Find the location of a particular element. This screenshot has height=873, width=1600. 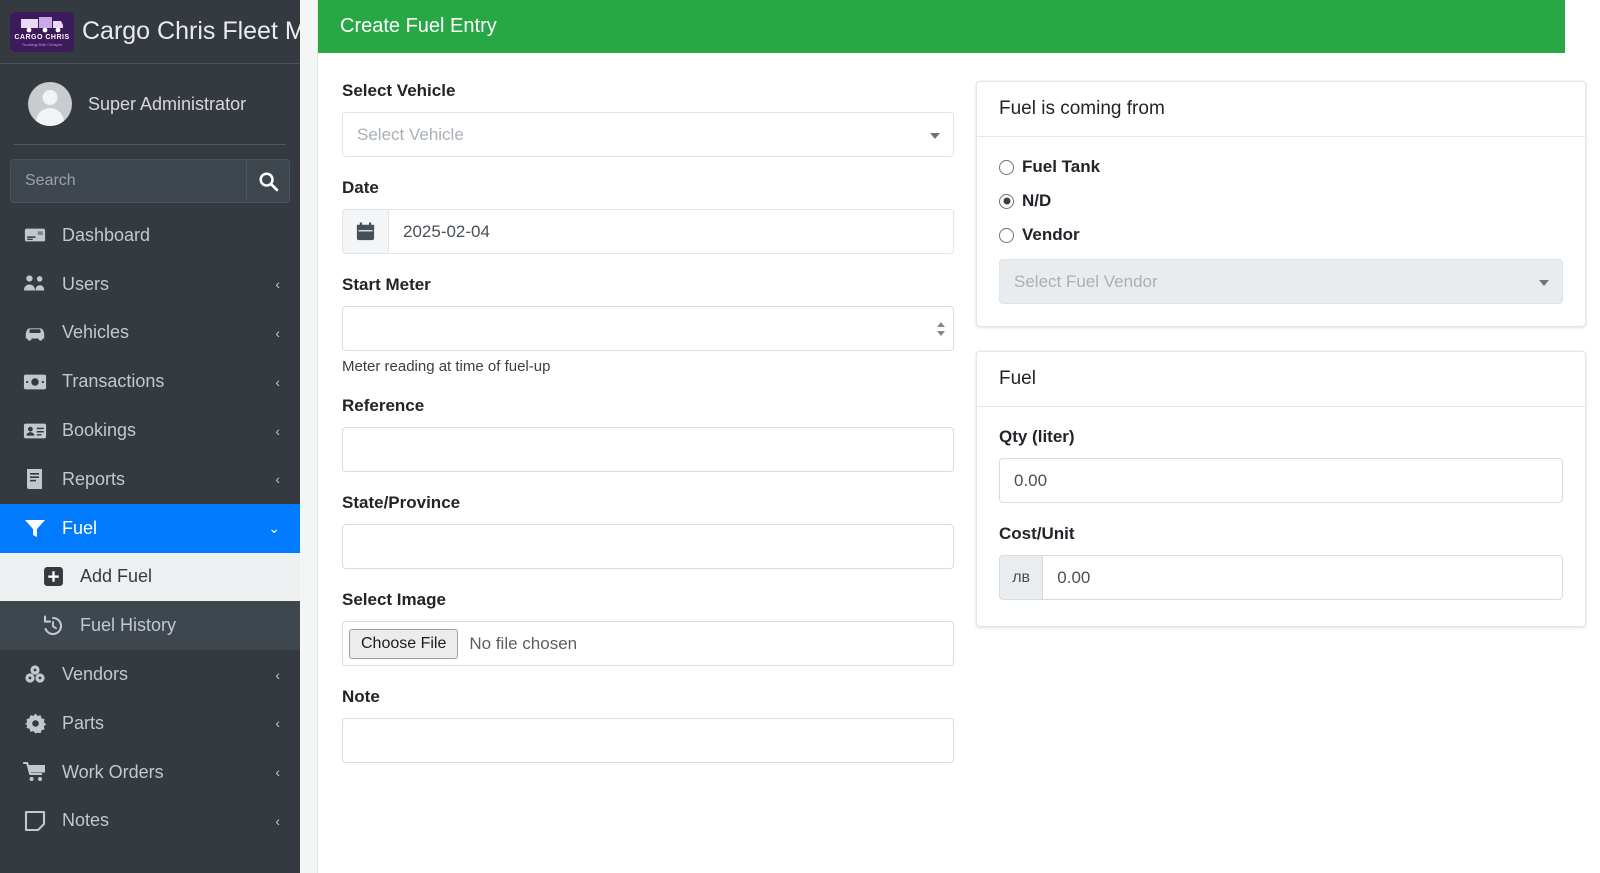

start-meter-wrap is located at coordinates (648, 328).